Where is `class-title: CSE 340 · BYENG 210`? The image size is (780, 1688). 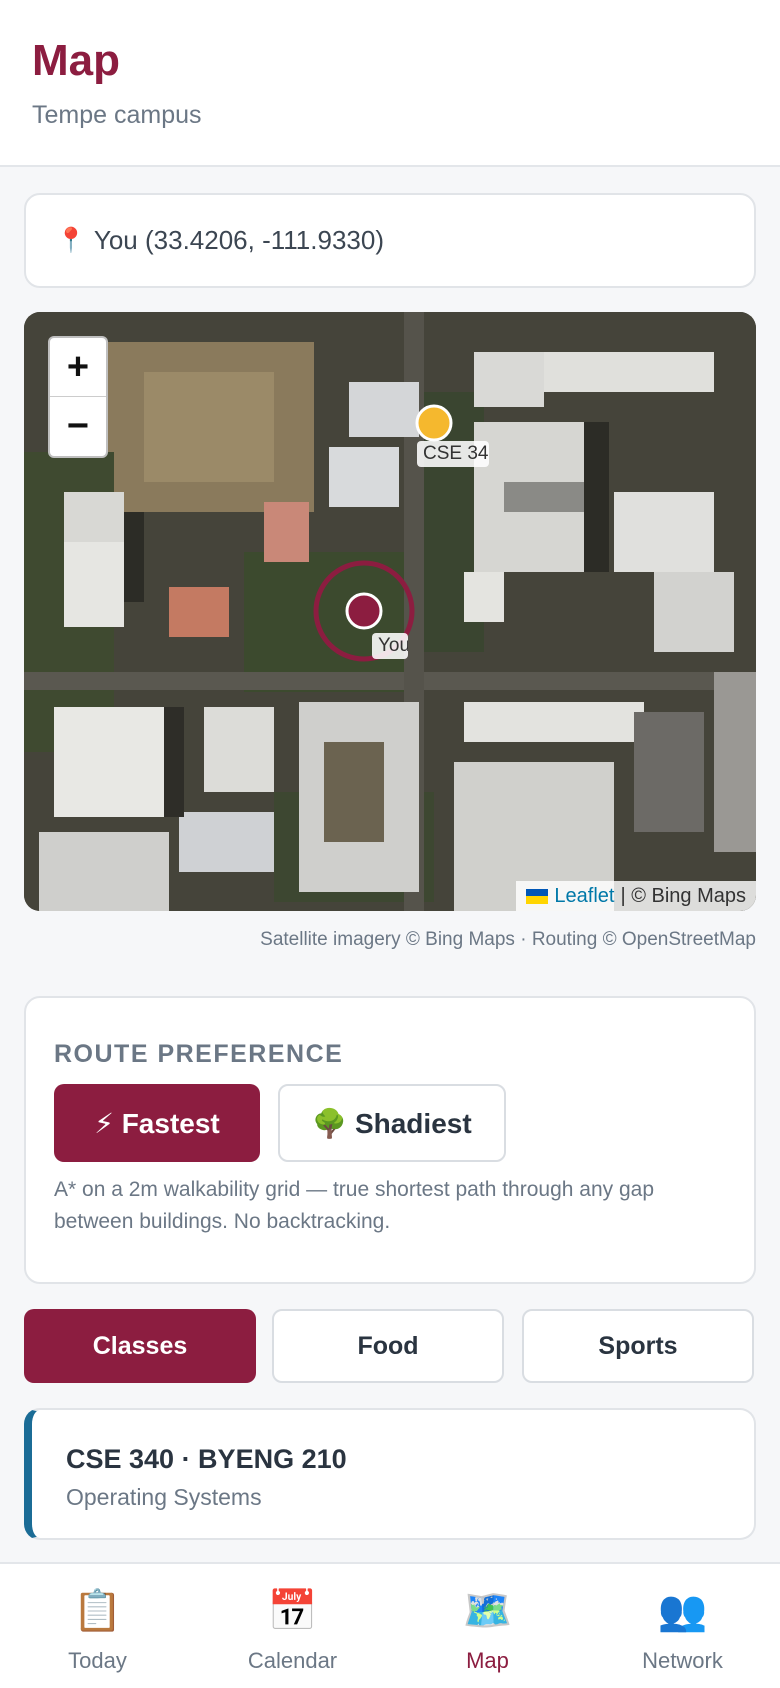
class-title: CSE 340 · BYENG 210 is located at coordinates (206, 1459).